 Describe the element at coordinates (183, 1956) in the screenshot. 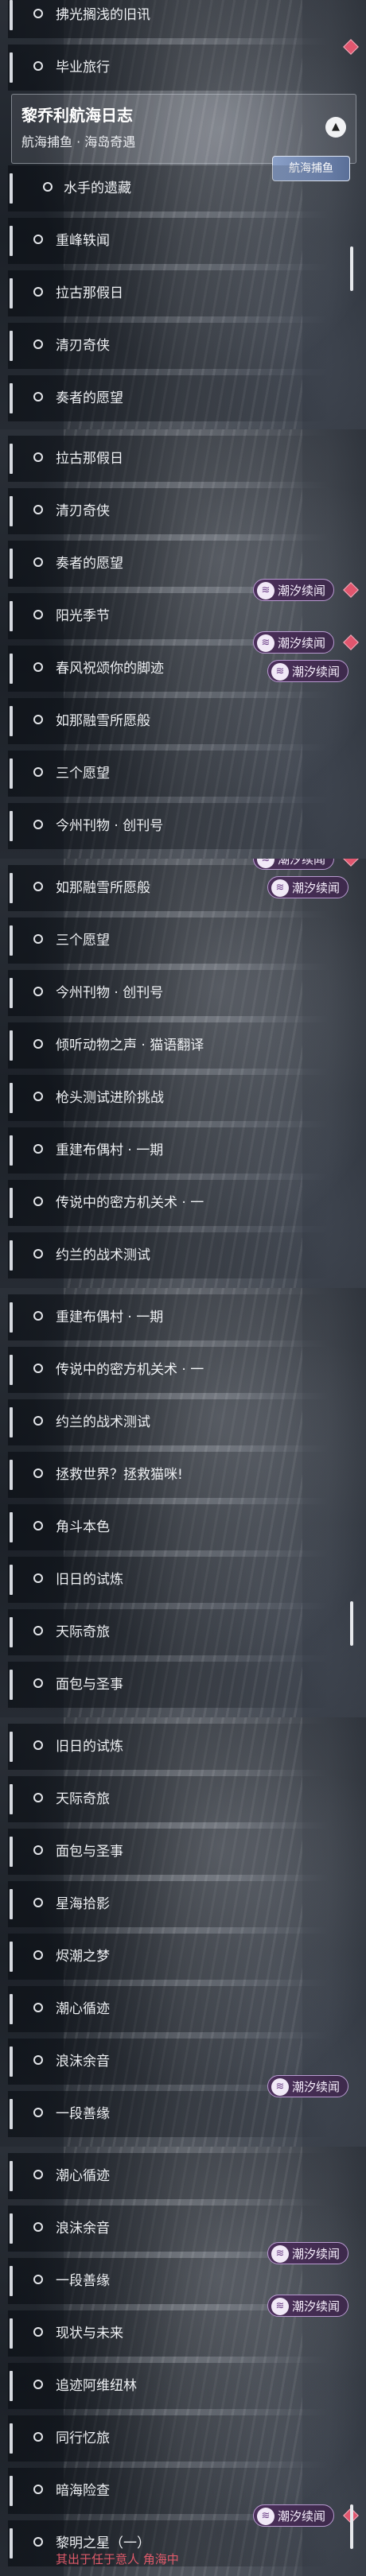

I see `quest-row: 烬潮之梦` at that location.